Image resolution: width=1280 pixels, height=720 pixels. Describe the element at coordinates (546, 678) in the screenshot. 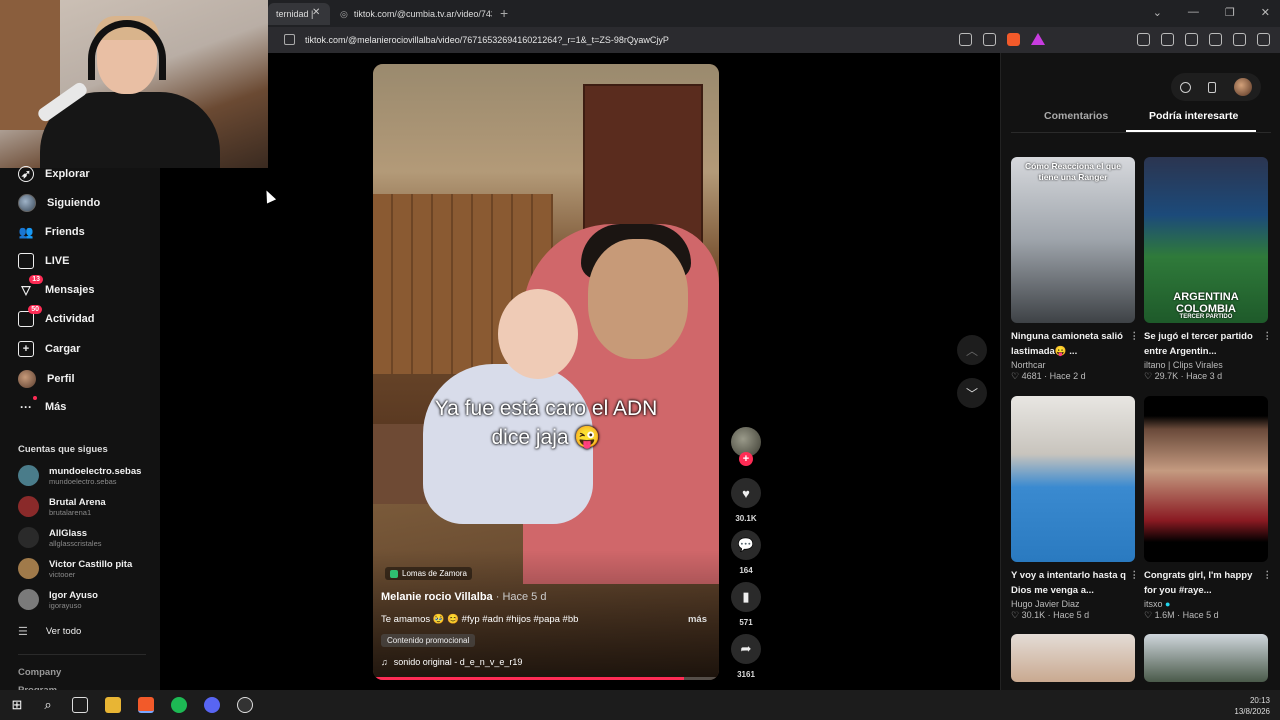

I see `video-progress-bar` at that location.